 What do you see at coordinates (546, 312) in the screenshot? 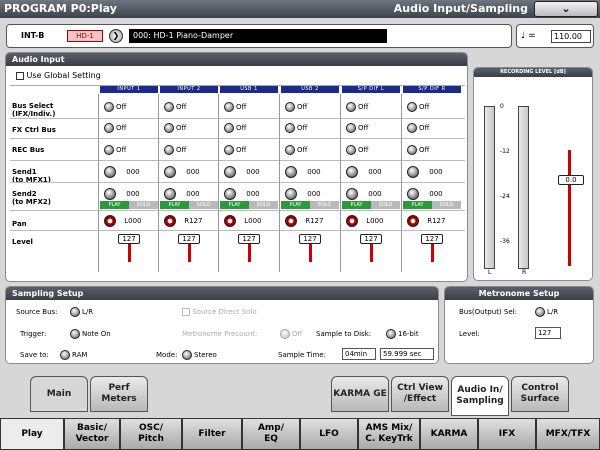
I see `bus-output-select: L/R` at bounding box center [546, 312].